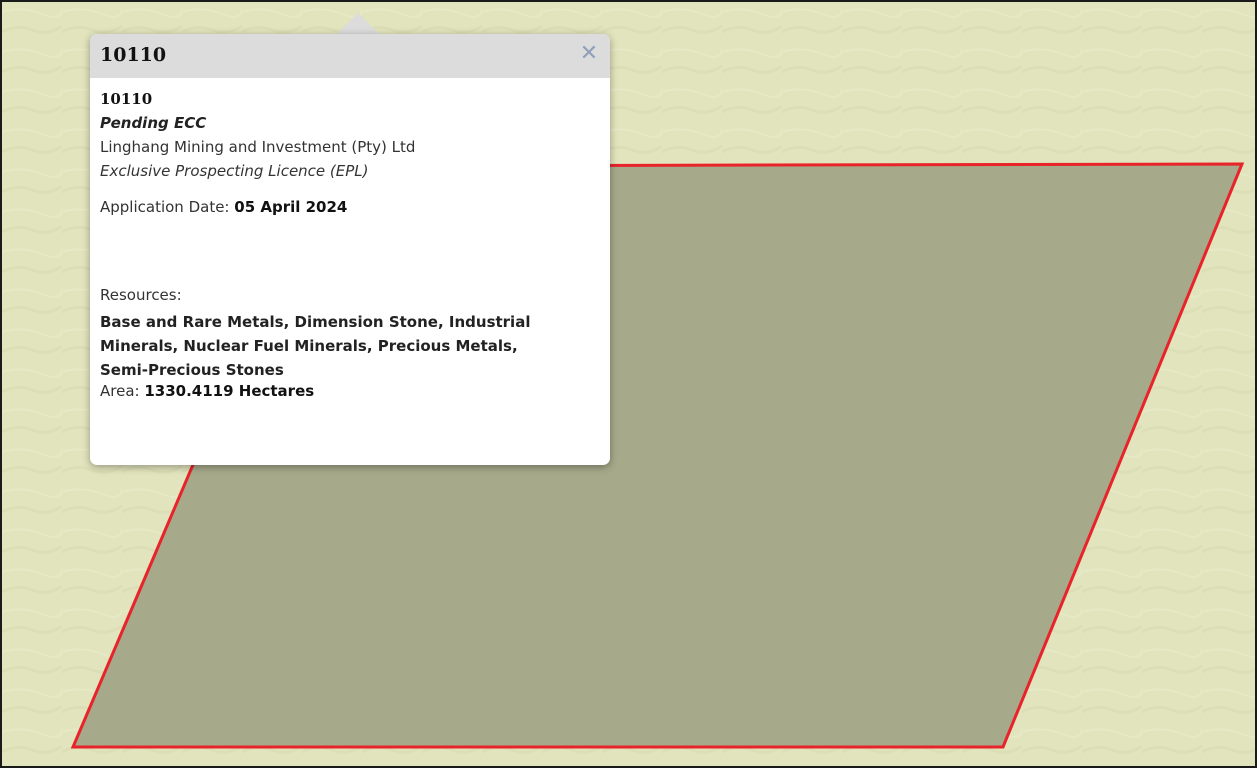 The width and height of the screenshot is (1257, 768). Describe the element at coordinates (126, 99) in the screenshot. I see `parcel-id: 10110` at that location.